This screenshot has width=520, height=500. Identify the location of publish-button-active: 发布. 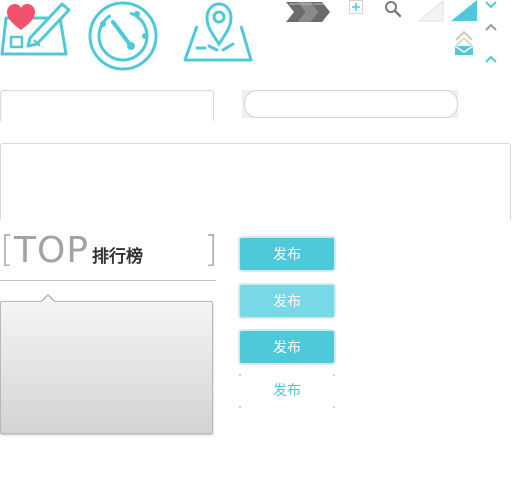
(287, 347).